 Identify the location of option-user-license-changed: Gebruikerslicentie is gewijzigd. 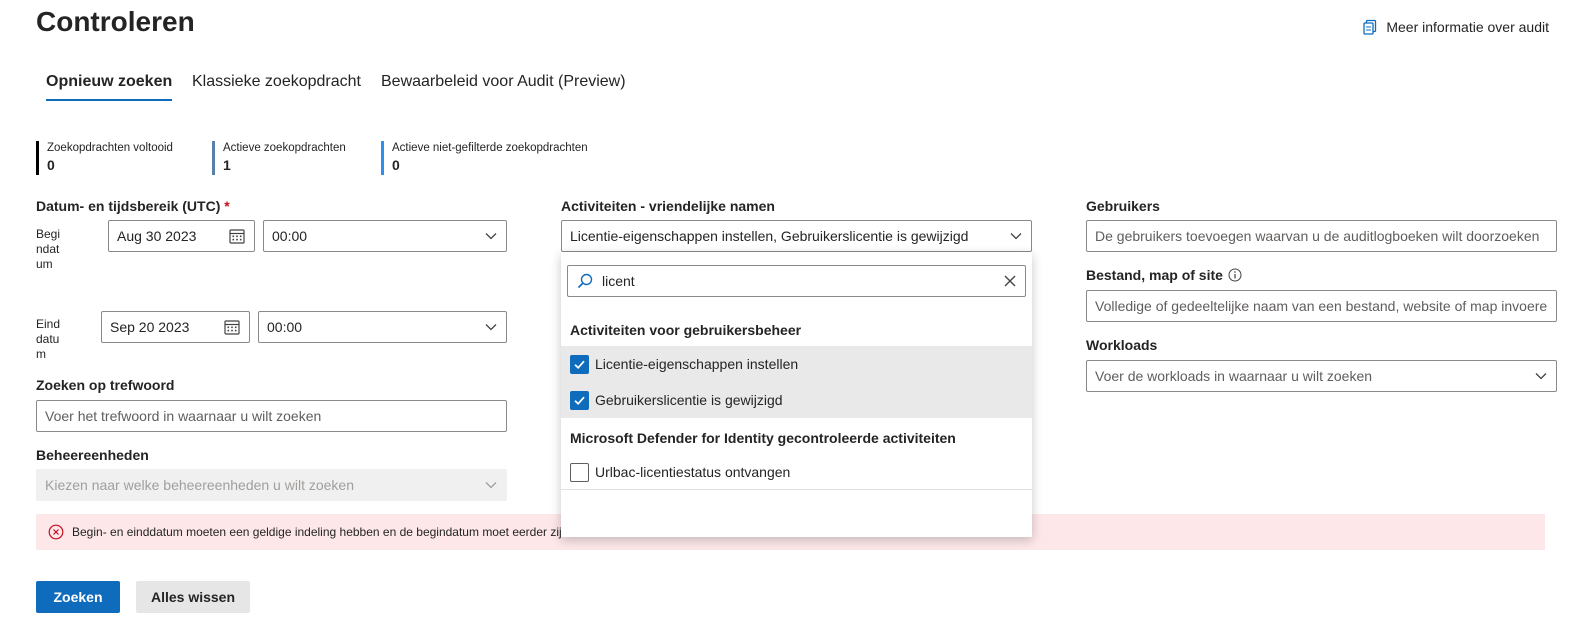
(796, 400).